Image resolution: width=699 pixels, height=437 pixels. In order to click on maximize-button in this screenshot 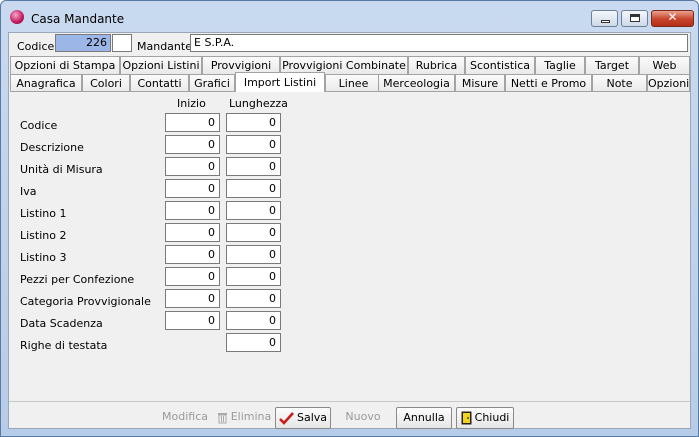, I will do `click(634, 18)`.